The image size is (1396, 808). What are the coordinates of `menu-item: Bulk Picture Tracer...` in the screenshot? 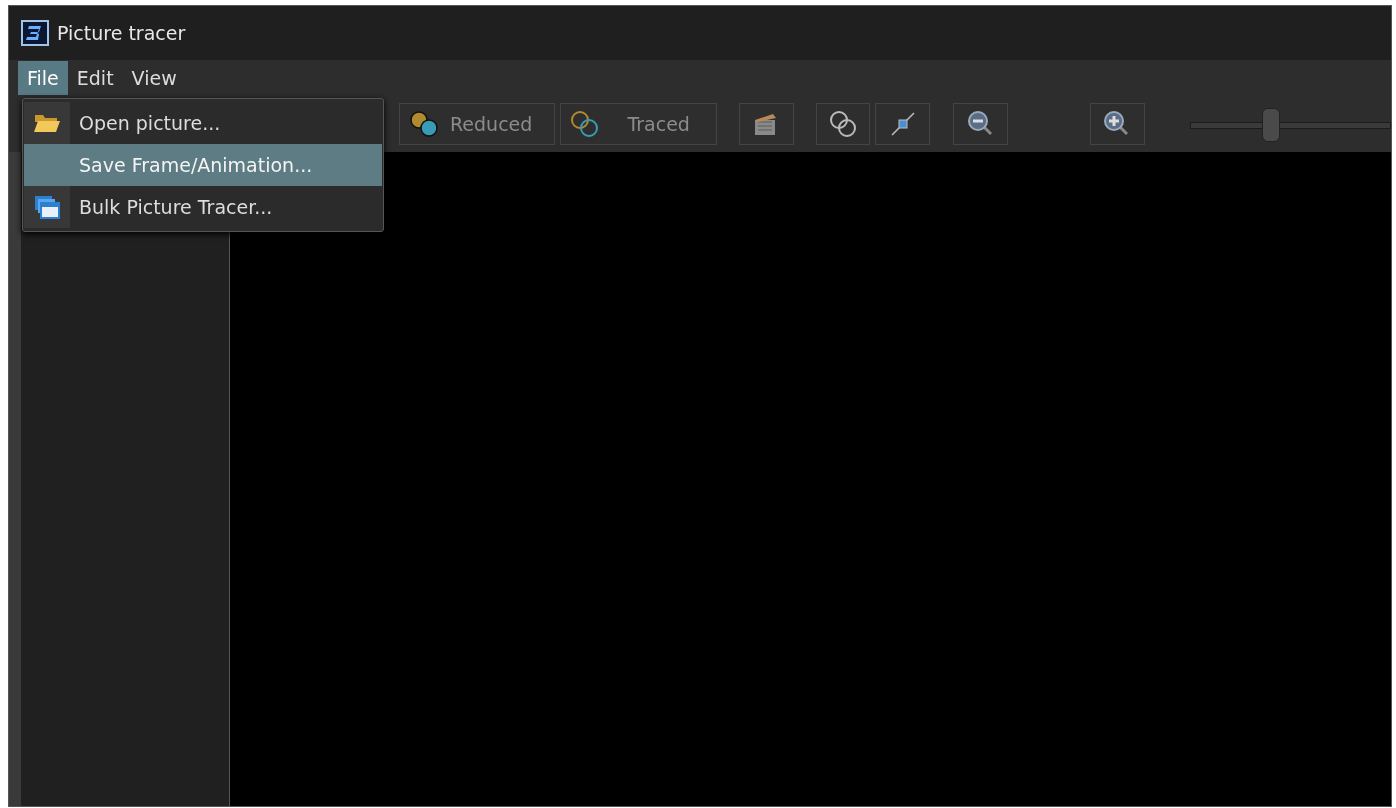 It's located at (203, 207).